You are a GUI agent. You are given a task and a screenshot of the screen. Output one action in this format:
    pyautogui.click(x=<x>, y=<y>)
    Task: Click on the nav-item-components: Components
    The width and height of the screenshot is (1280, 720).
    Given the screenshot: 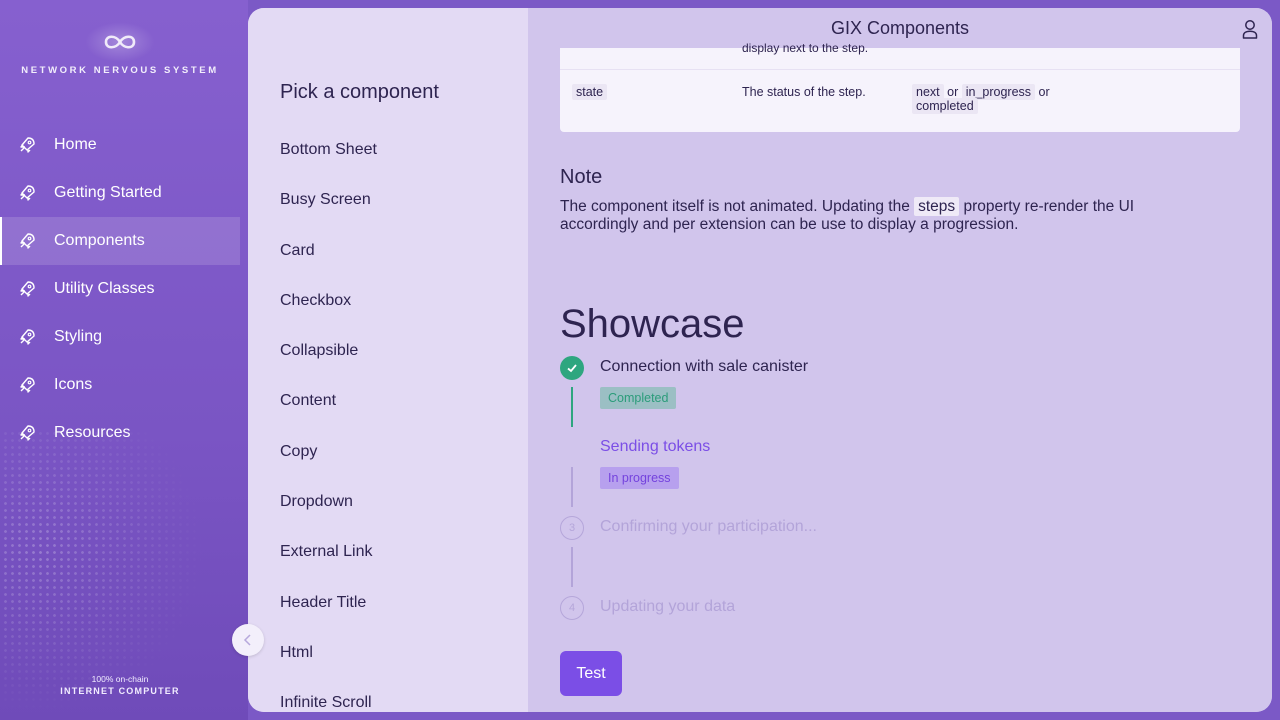 What is the action you would take?
    pyautogui.click(x=120, y=241)
    